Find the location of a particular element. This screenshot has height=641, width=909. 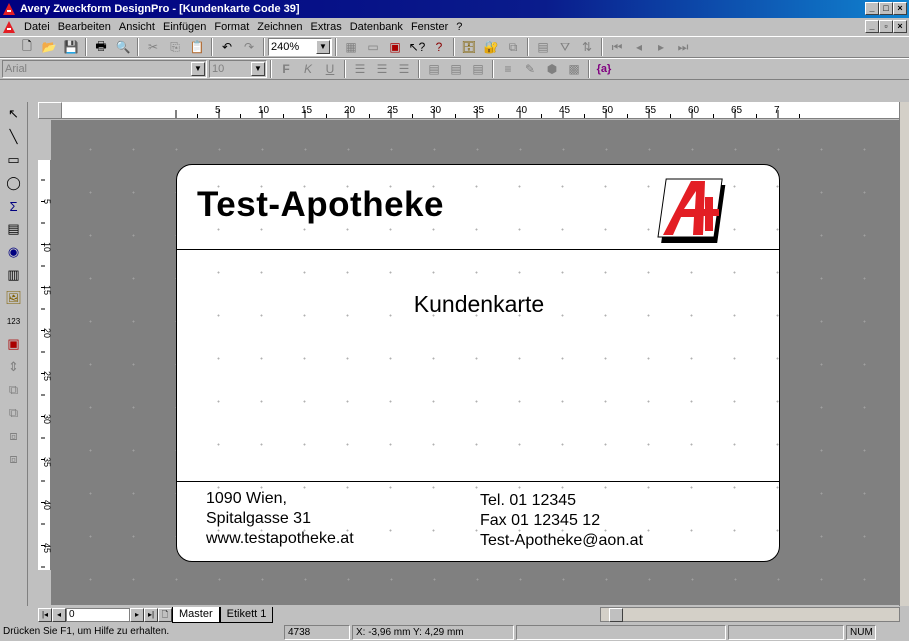

doc-close-button: × is located at coordinates (900, 26).